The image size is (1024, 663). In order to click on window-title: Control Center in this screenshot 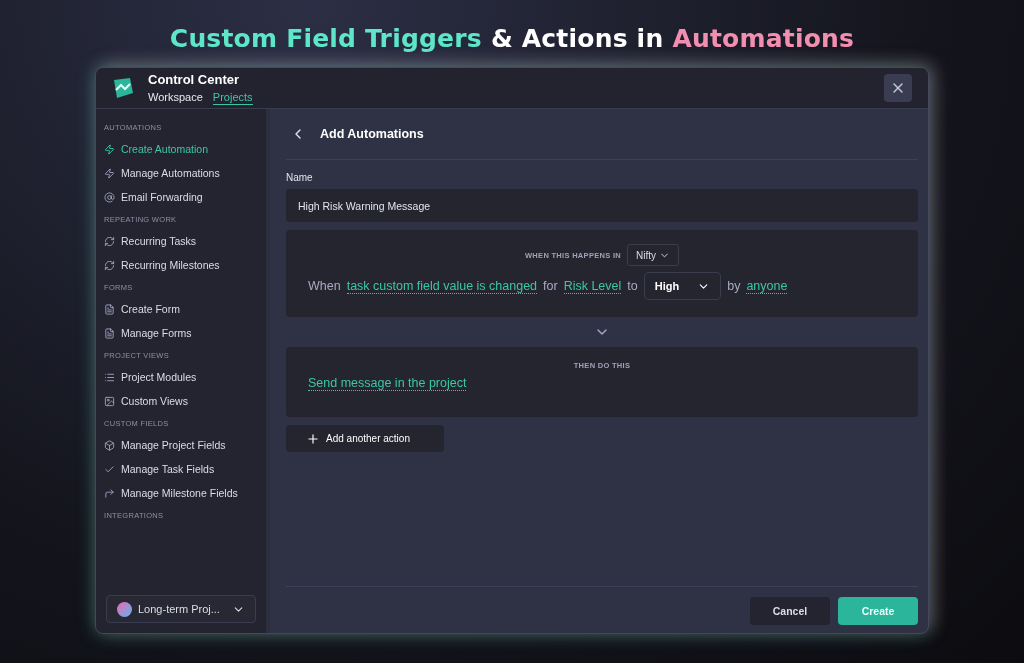, I will do `click(194, 79)`.